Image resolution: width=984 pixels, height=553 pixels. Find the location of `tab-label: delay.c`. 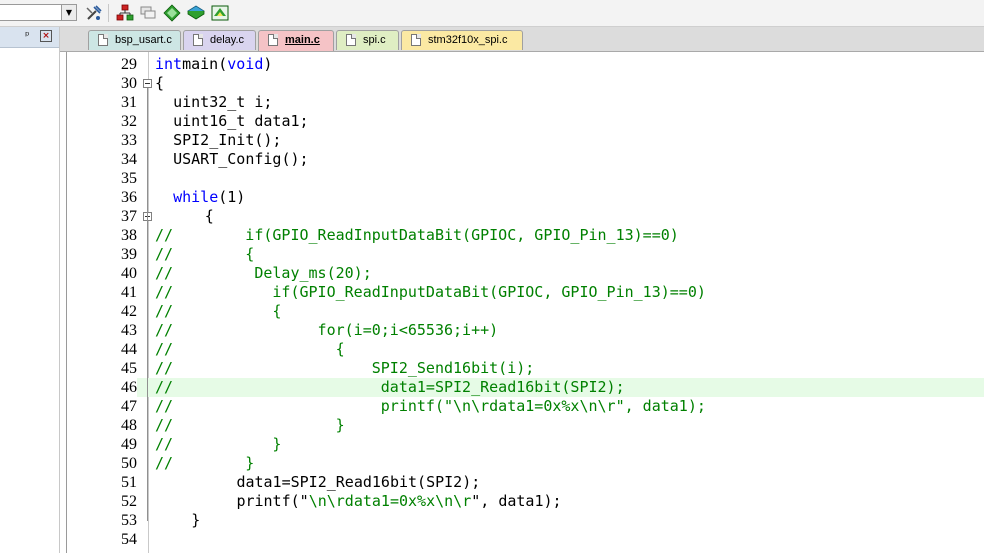

tab-label: delay.c is located at coordinates (227, 40).